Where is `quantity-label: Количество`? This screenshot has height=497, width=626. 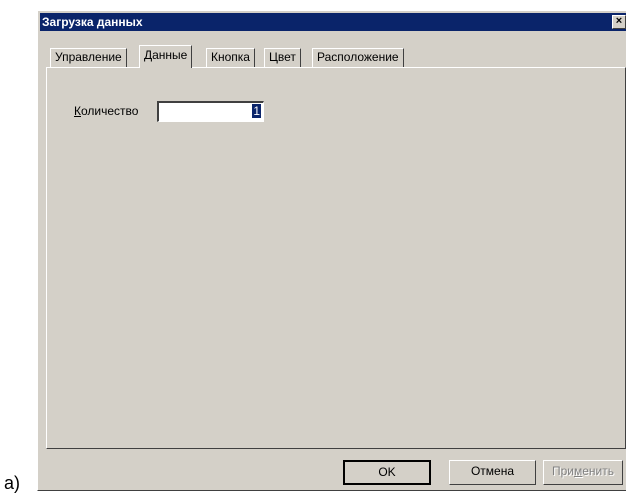 quantity-label: Количество is located at coordinates (106, 111).